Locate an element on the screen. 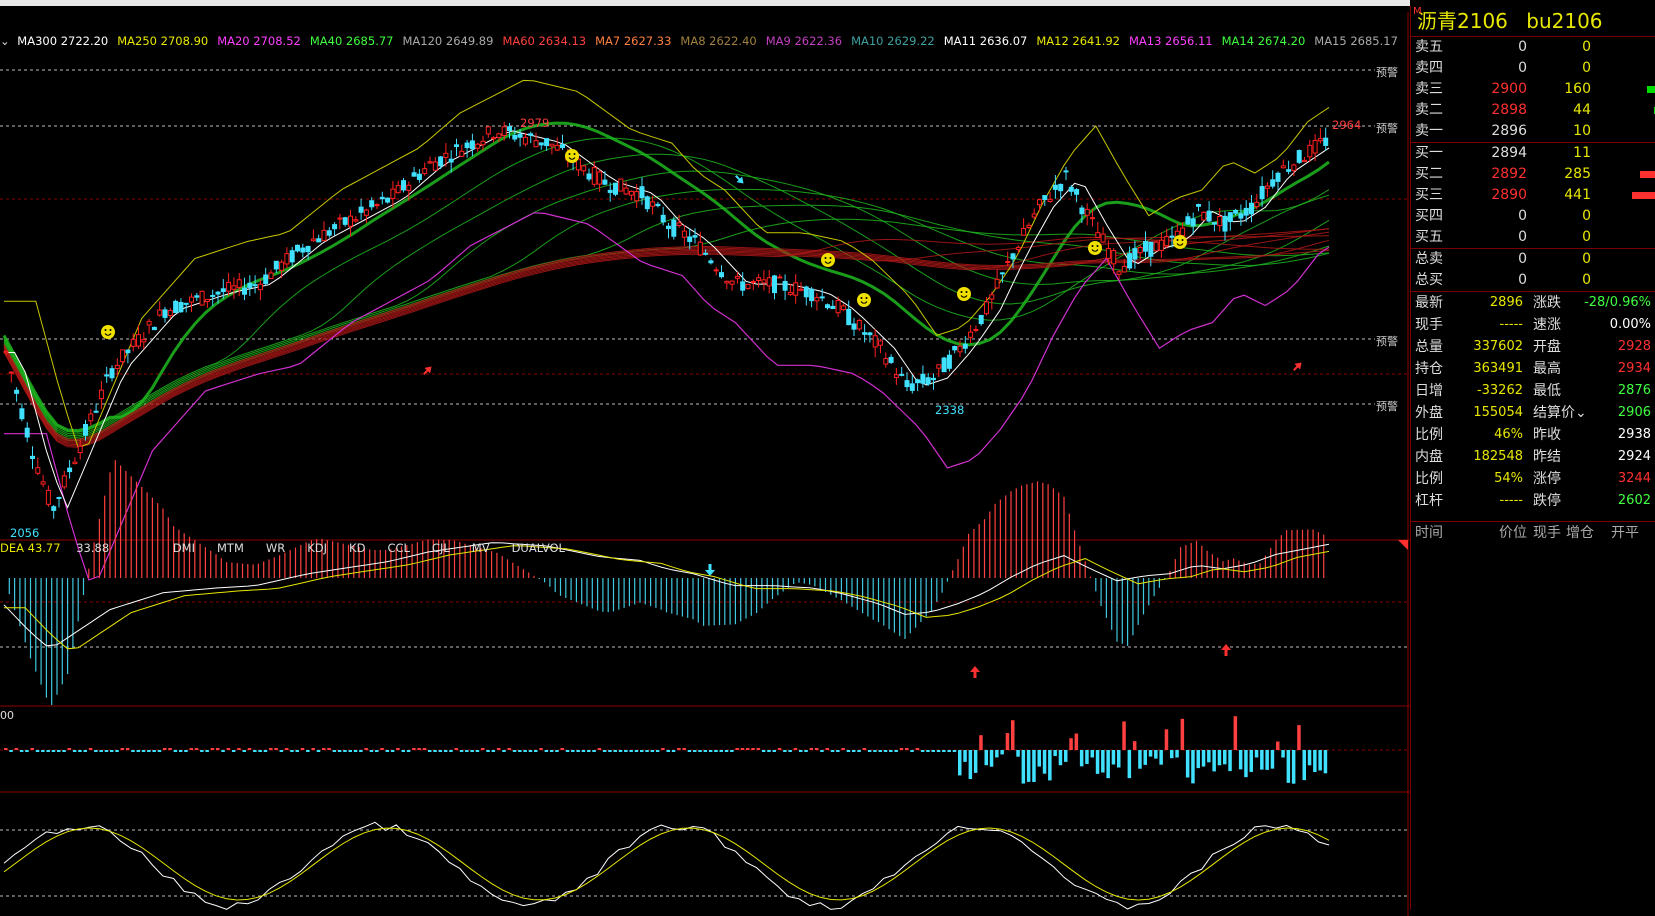 This screenshot has width=1655, height=916. contract-title: M 沥青2106 bu2106 is located at coordinates (1533, 21).